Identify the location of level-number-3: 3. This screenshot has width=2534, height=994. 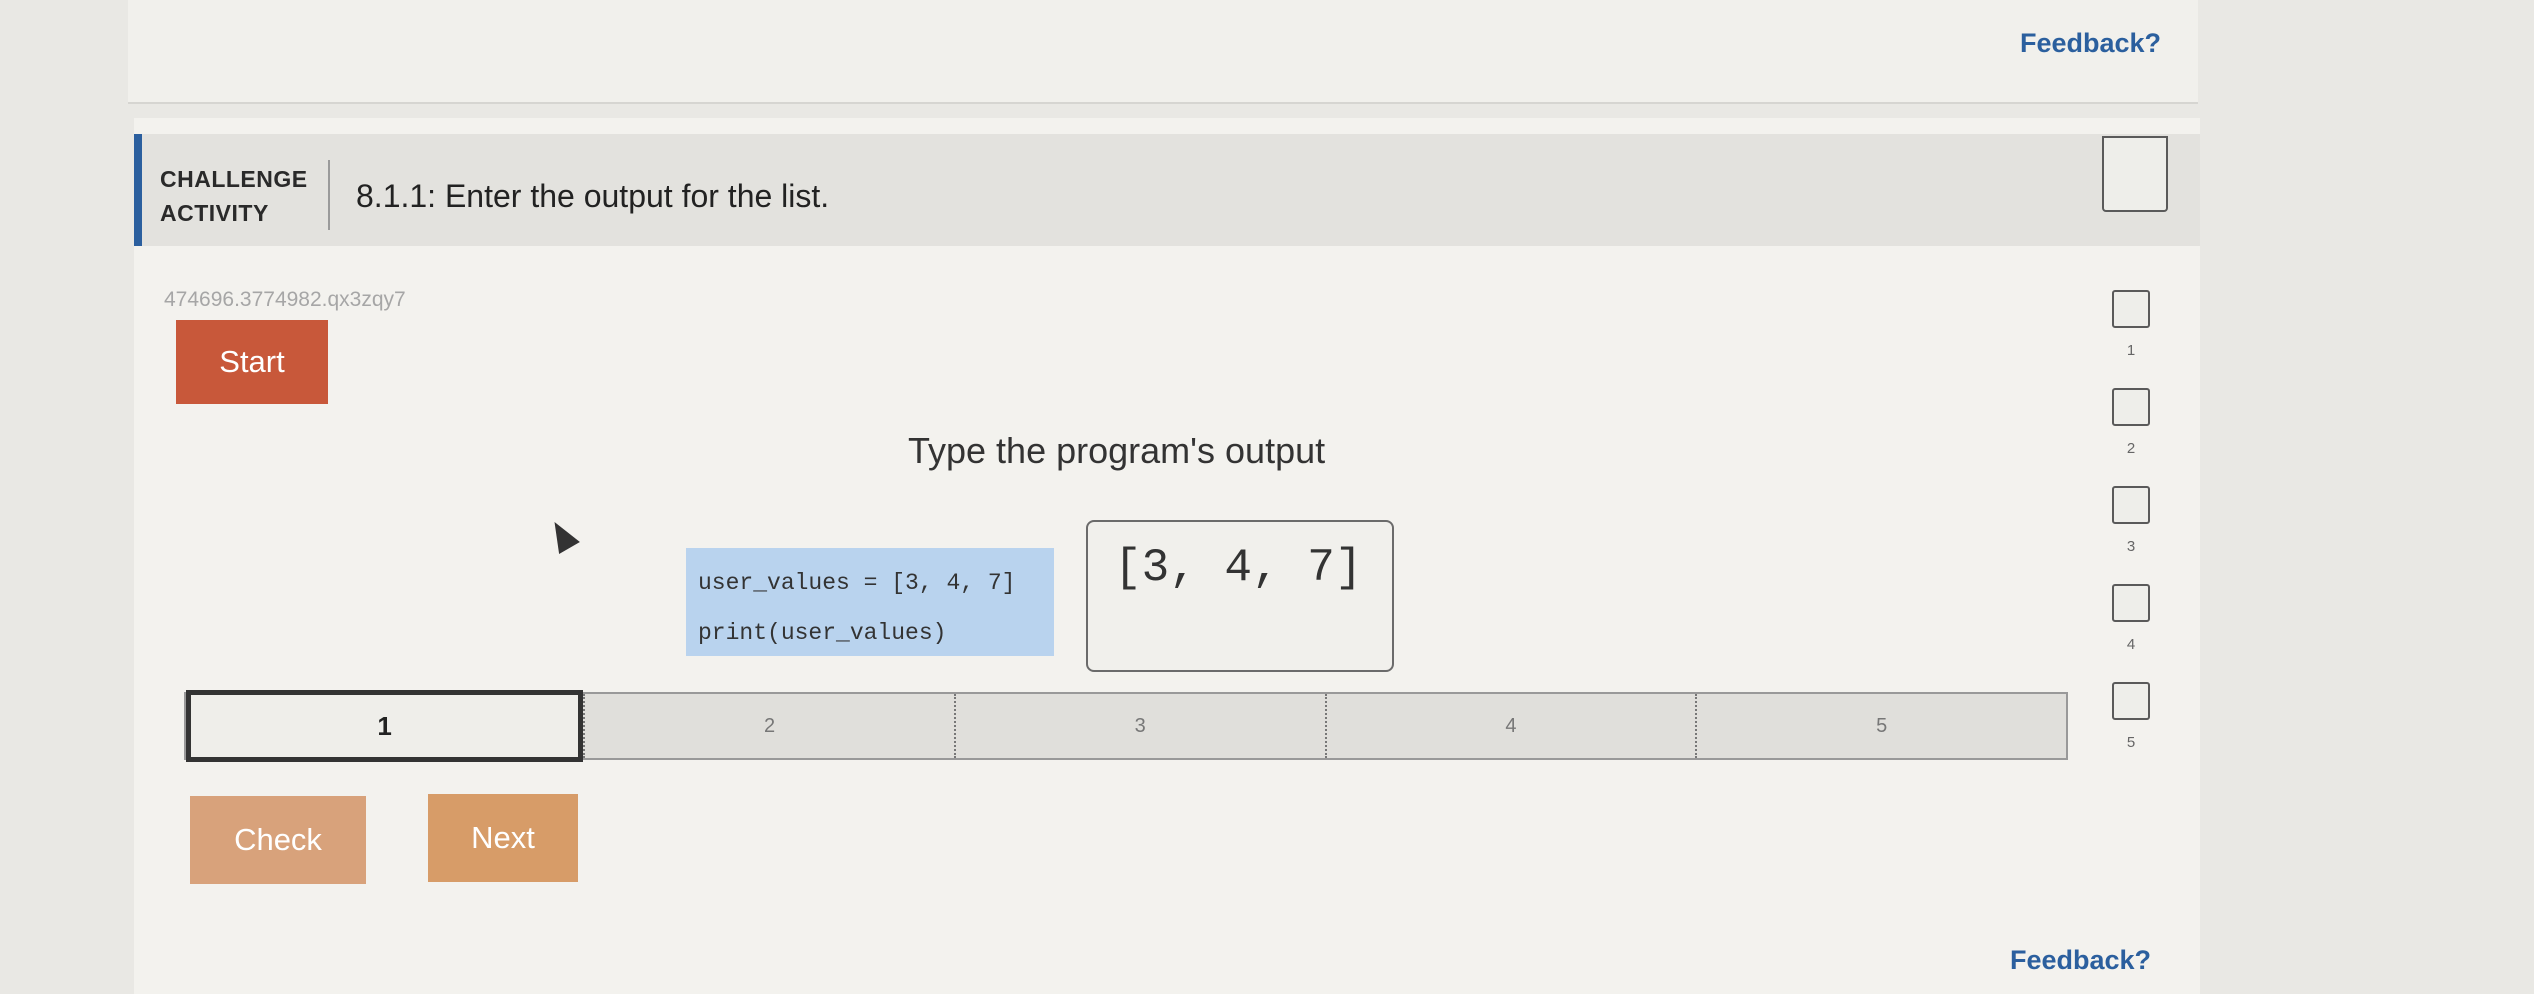
(2131, 546).